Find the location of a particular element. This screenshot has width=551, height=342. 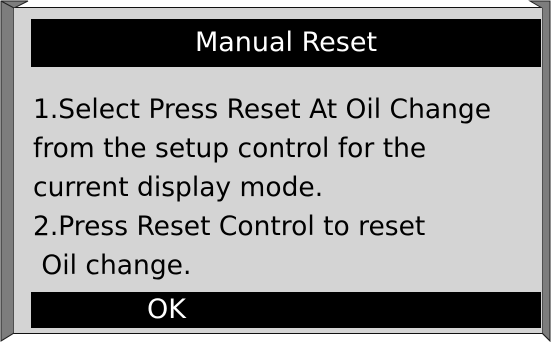

dialog-title: Manual Reset is located at coordinates (286, 42).